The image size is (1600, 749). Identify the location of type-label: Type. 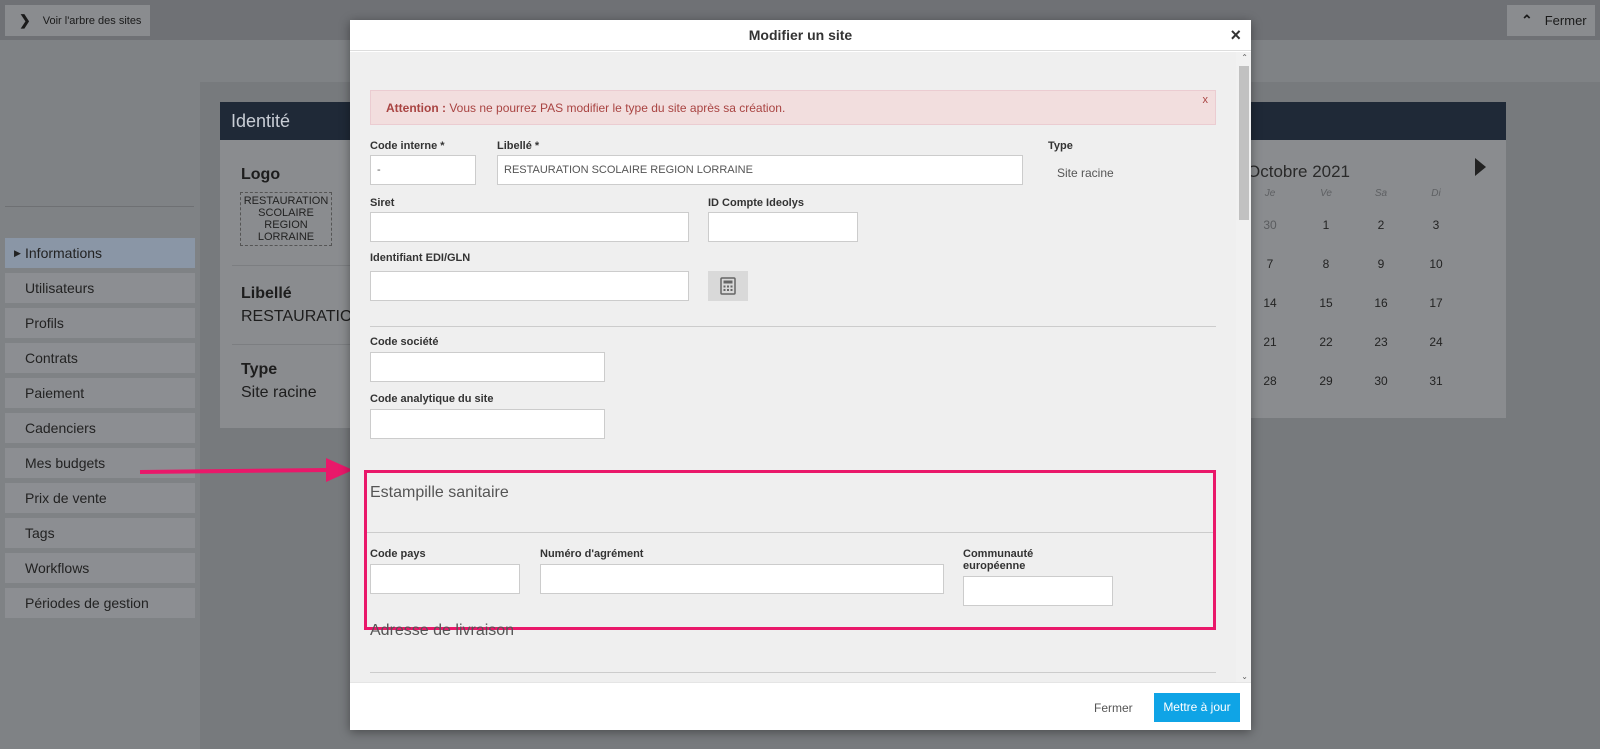
(1060, 146).